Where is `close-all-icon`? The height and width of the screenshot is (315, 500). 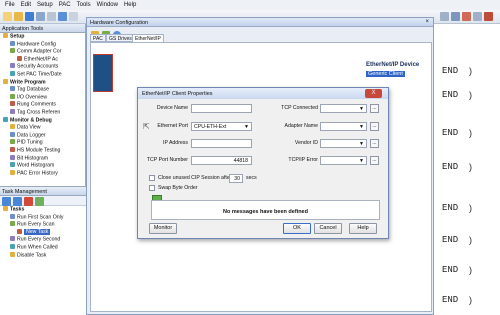
close-all-icon is located at coordinates (488, 16).